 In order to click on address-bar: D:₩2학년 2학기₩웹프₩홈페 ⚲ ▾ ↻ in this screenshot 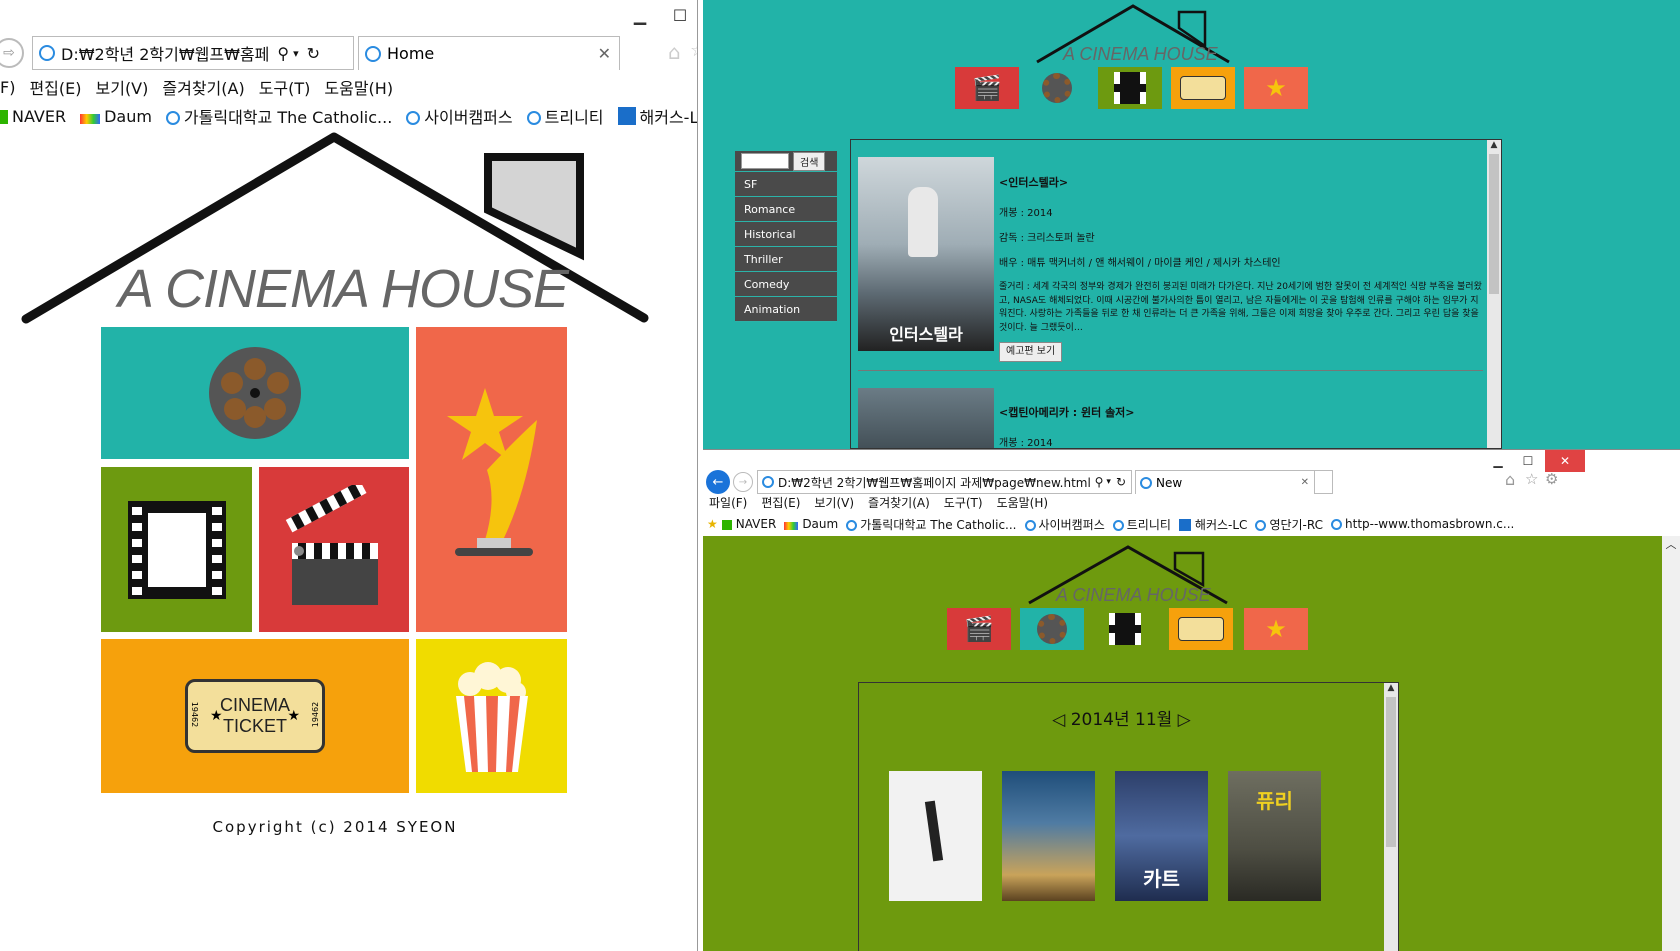, I will do `click(193, 53)`.